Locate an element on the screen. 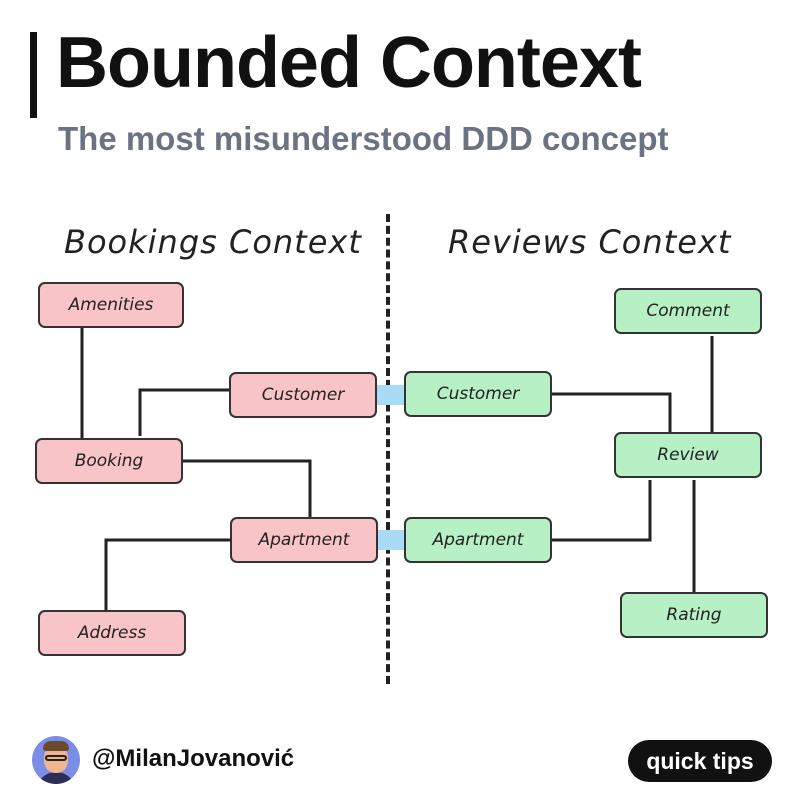 This screenshot has width=800, height=800. line-booking-customer is located at coordinates (184, 412).